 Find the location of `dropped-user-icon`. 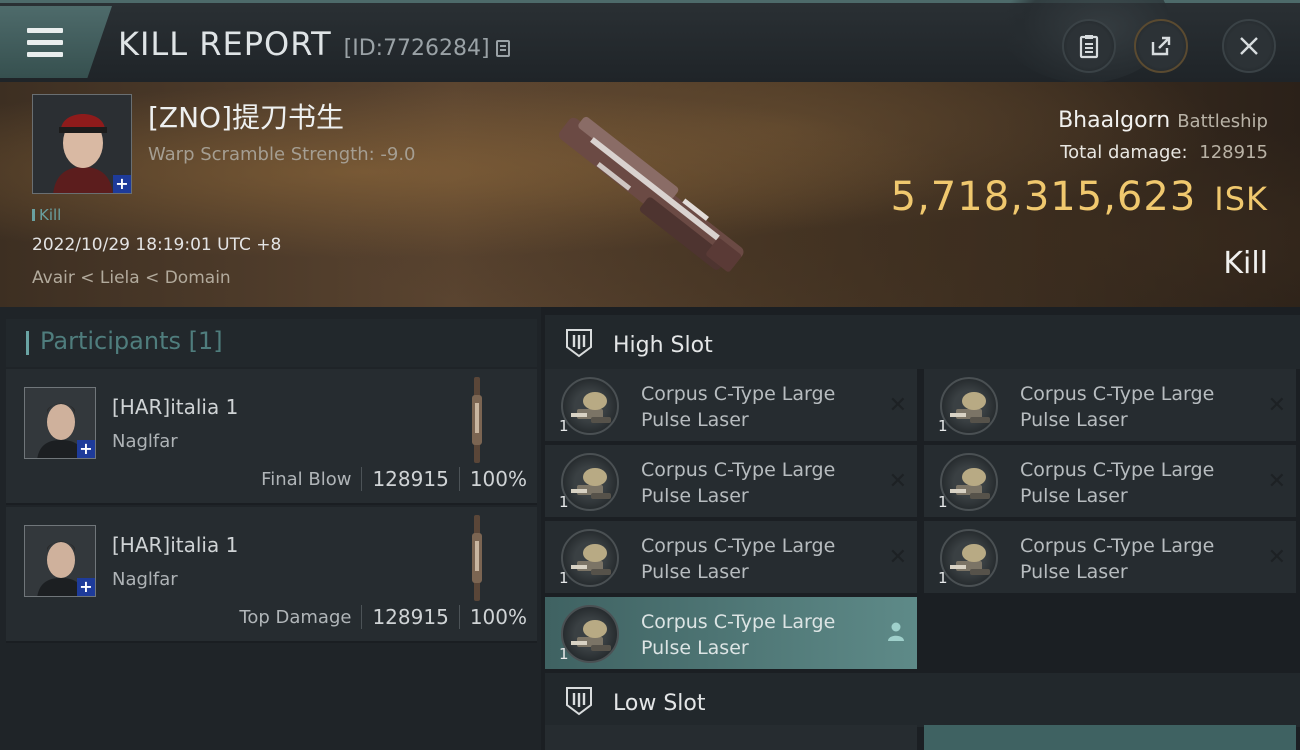

dropped-user-icon is located at coordinates (896, 631).